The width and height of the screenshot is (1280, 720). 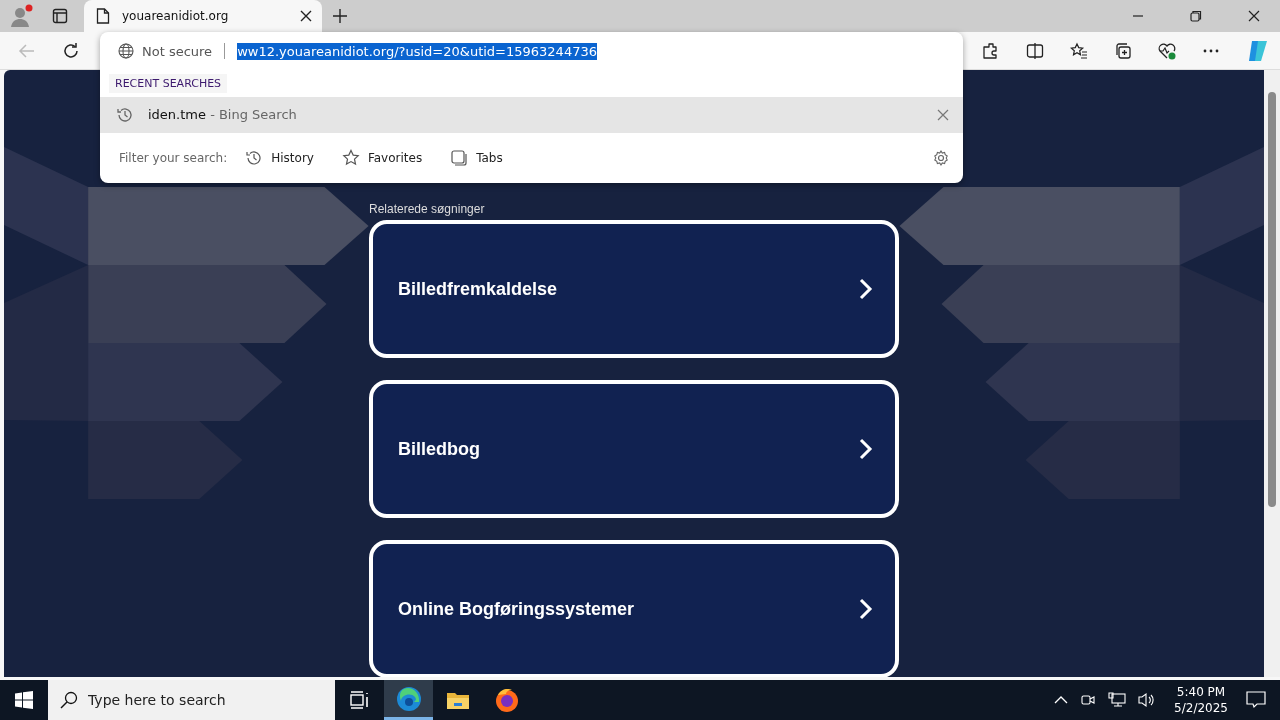 What do you see at coordinates (1167, 50) in the screenshot?
I see `health-icon` at bounding box center [1167, 50].